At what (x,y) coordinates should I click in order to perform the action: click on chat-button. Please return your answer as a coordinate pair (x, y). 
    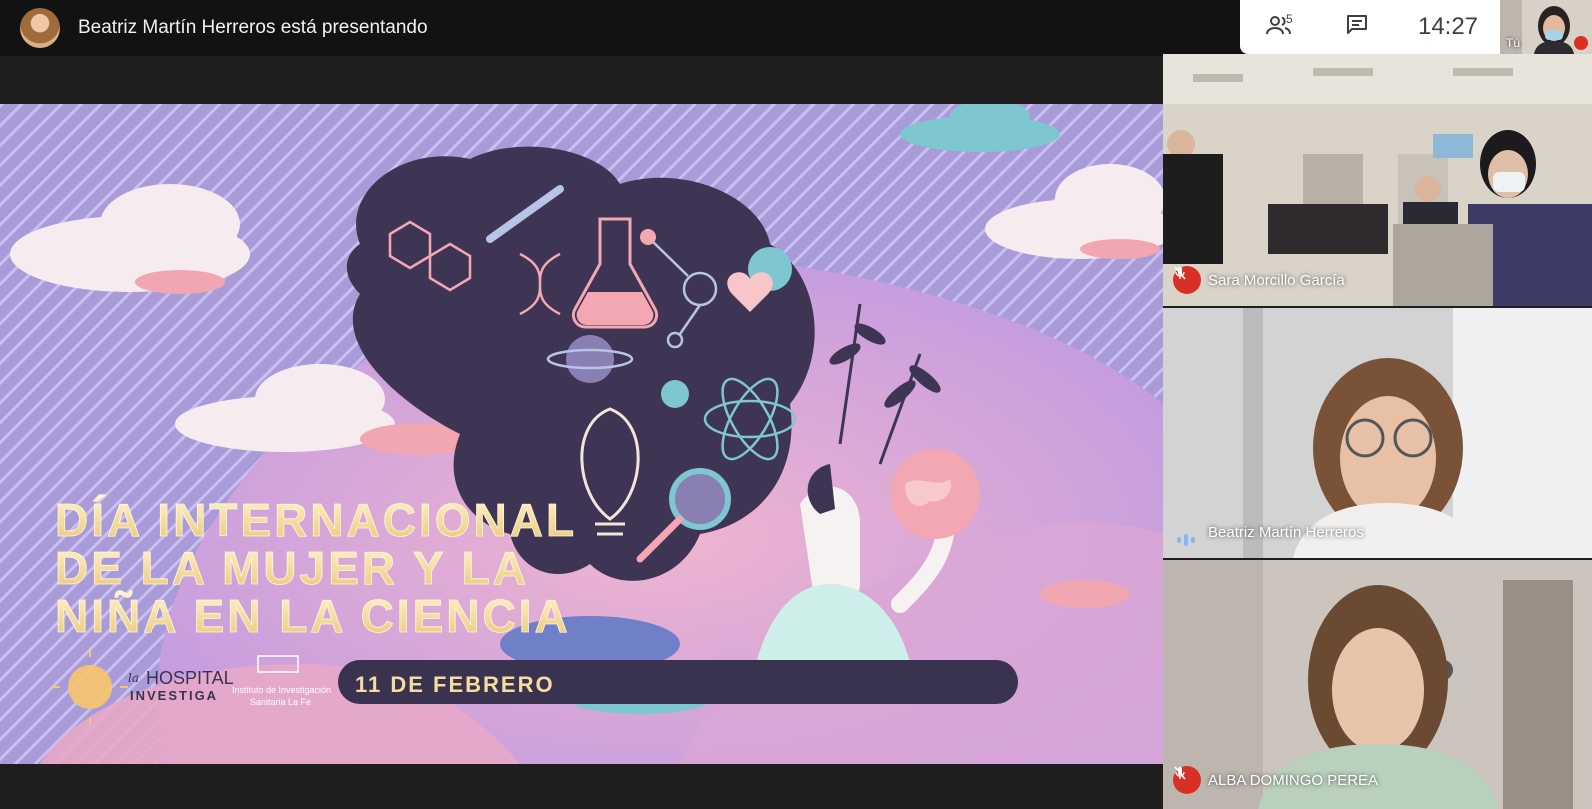
    Looking at the image, I should click on (1357, 27).